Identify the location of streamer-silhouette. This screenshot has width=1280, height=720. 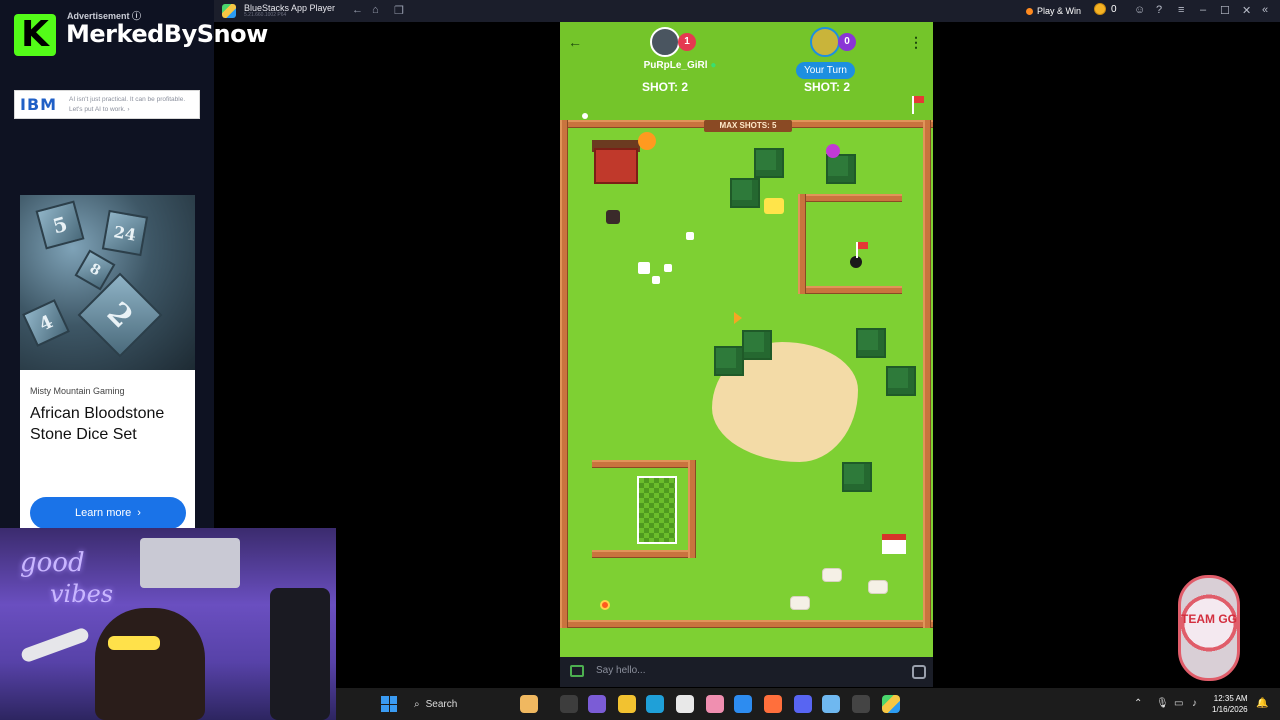
(150, 664).